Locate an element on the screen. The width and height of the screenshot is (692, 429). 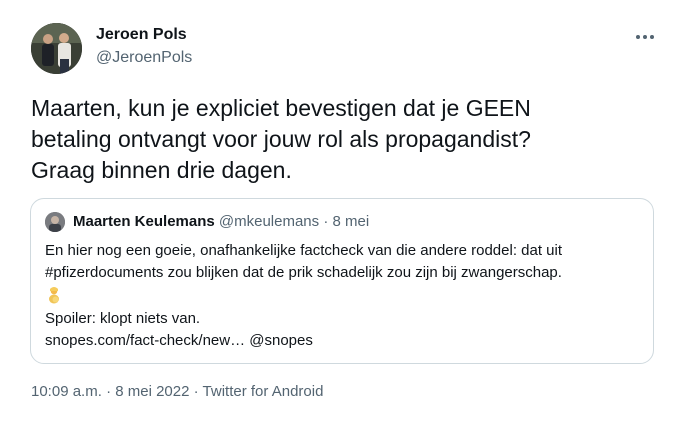
pregnant-emoji-icon is located at coordinates (345, 296).